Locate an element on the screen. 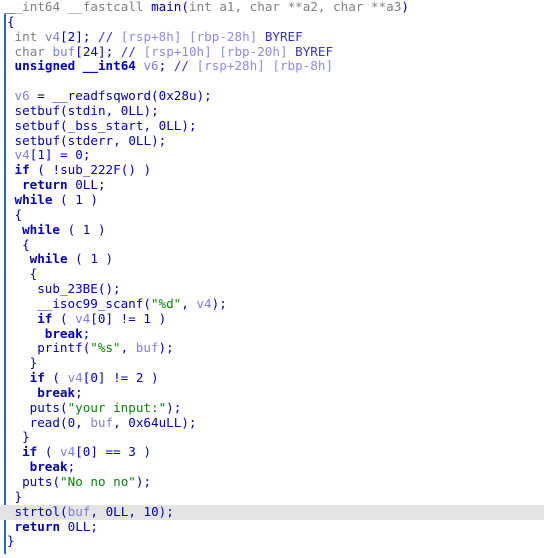  token-fn: sub_222F is located at coordinates (90, 169).